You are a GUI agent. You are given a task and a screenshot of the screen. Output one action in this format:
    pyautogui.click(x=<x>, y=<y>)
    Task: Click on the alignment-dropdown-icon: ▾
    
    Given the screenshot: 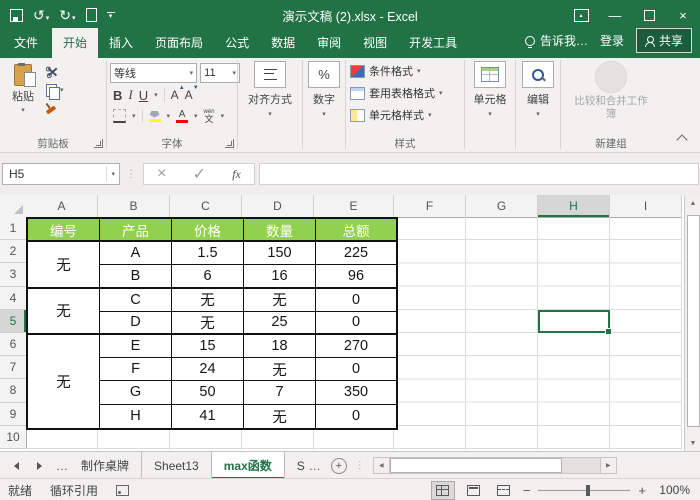 What is the action you would take?
    pyautogui.click(x=270, y=114)
    